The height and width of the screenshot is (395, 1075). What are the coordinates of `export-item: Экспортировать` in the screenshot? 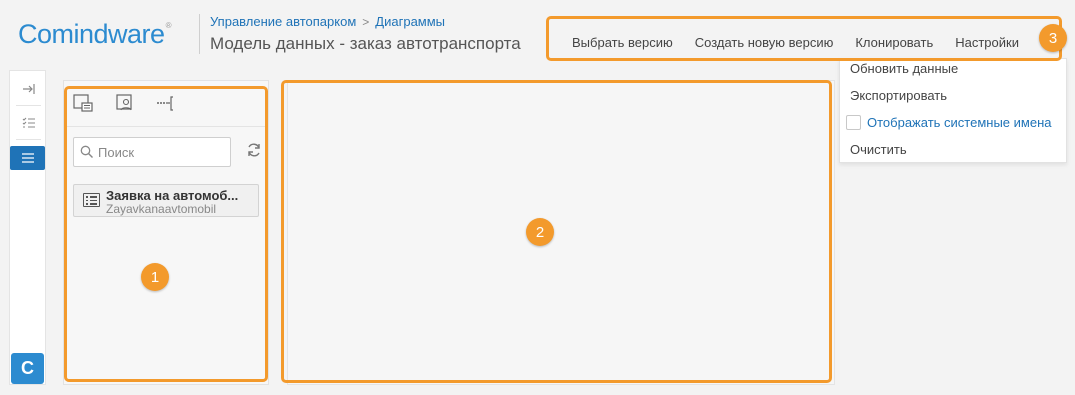 It's located at (898, 95).